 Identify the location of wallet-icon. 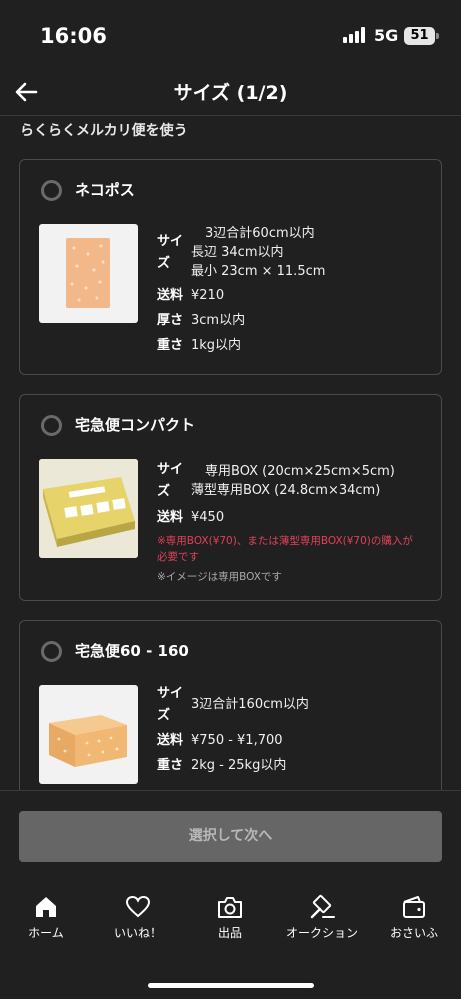
(414, 907).